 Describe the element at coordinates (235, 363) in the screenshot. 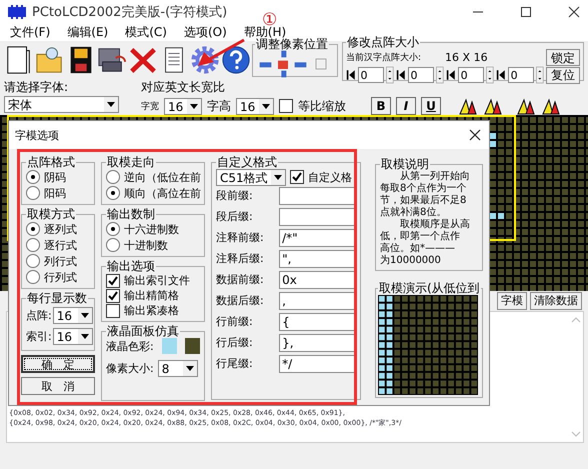

I see `field-label: 行尾缀:` at that location.